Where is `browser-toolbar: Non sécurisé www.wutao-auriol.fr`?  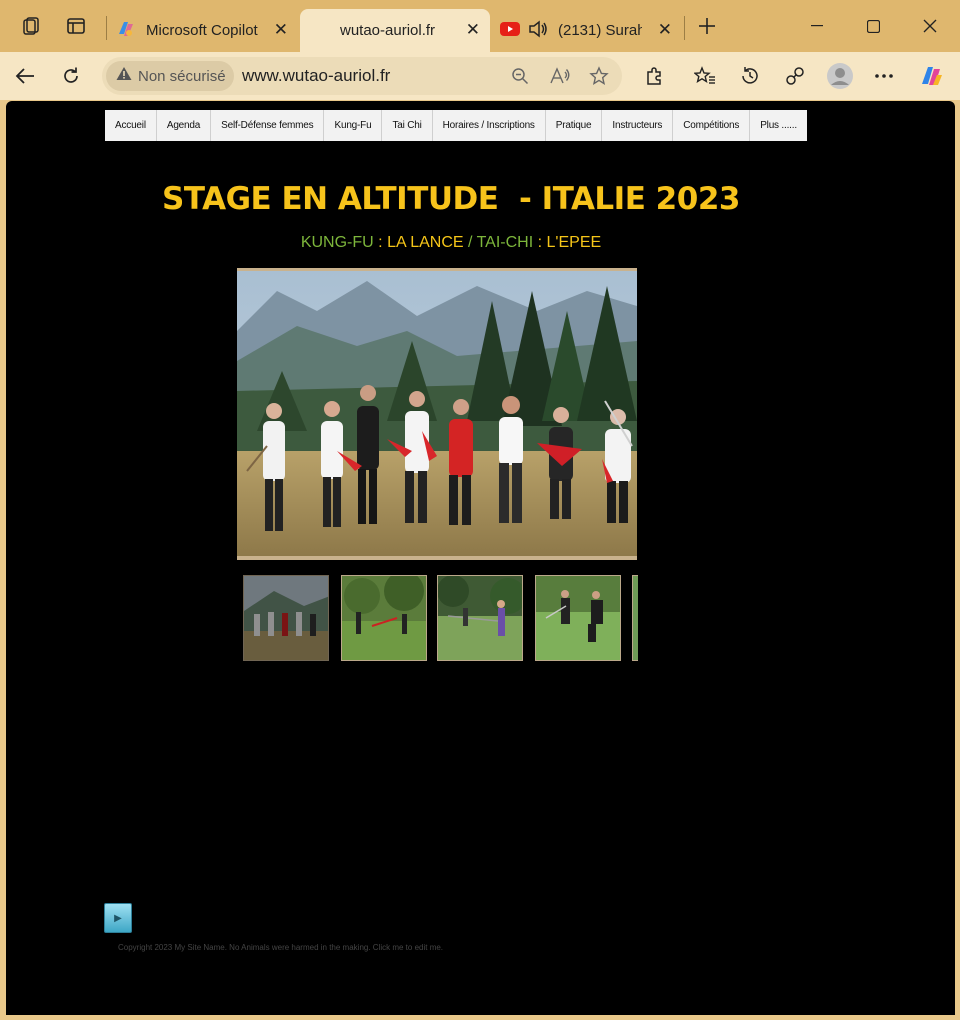
browser-toolbar: Non sécurisé www.wutao-auriol.fr is located at coordinates (480, 76).